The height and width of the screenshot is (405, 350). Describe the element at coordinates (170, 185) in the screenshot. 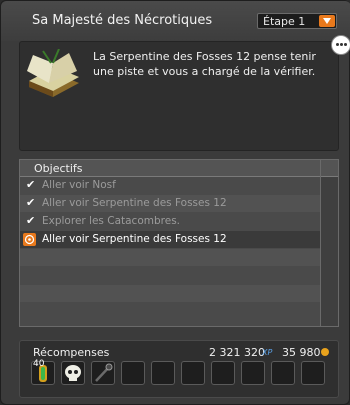

I see `objective-row: ✔ Aller voir Nosf` at that location.